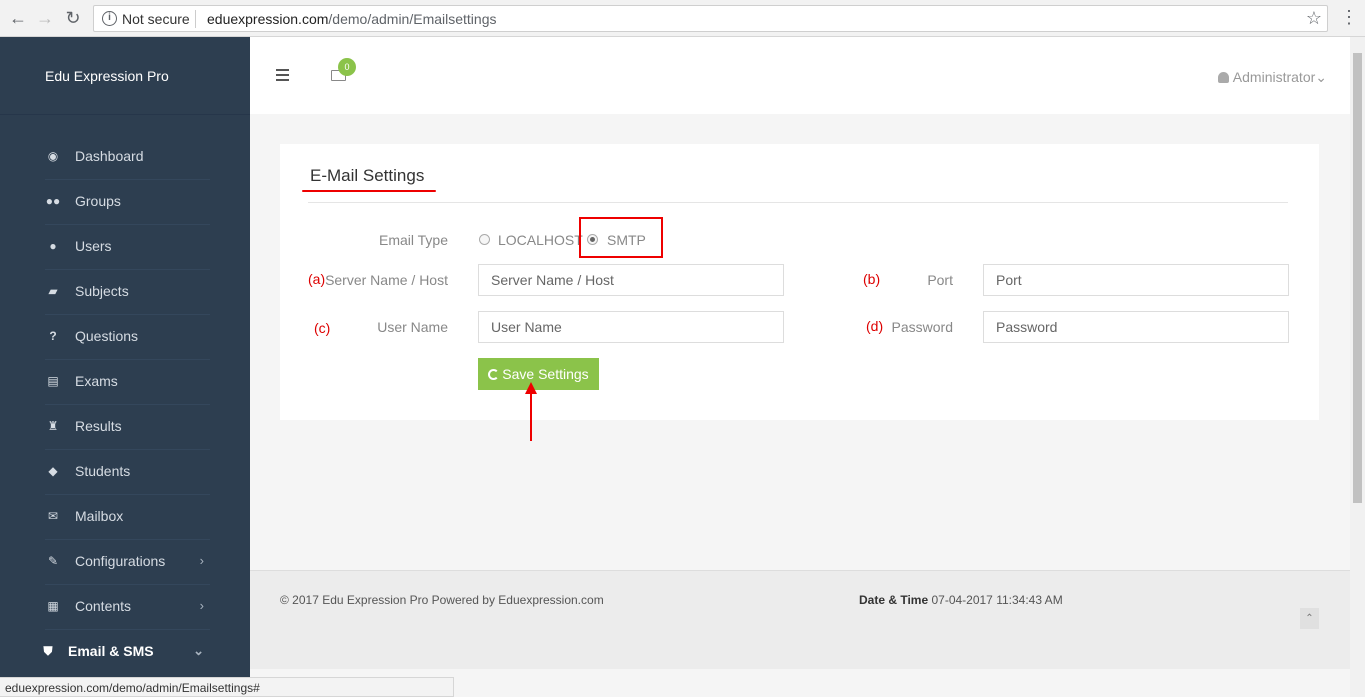 The image size is (1365, 697). I want to click on sidebar-item-email-sms: ⛊ Email & SMS ⌄, so click(126, 652).